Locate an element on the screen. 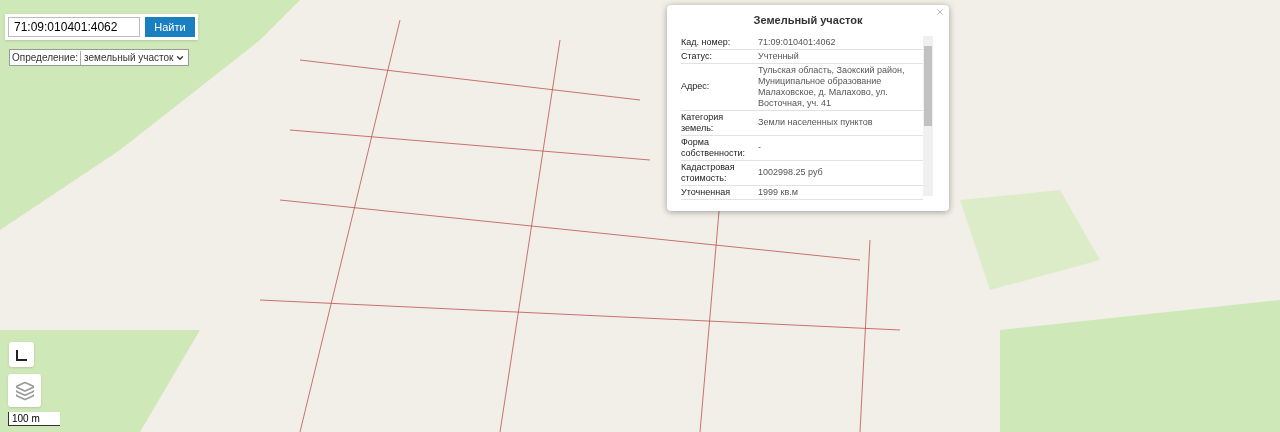 The width and height of the screenshot is (1280, 432). field-value: 71:09:010401:4062 is located at coordinates (797, 42).